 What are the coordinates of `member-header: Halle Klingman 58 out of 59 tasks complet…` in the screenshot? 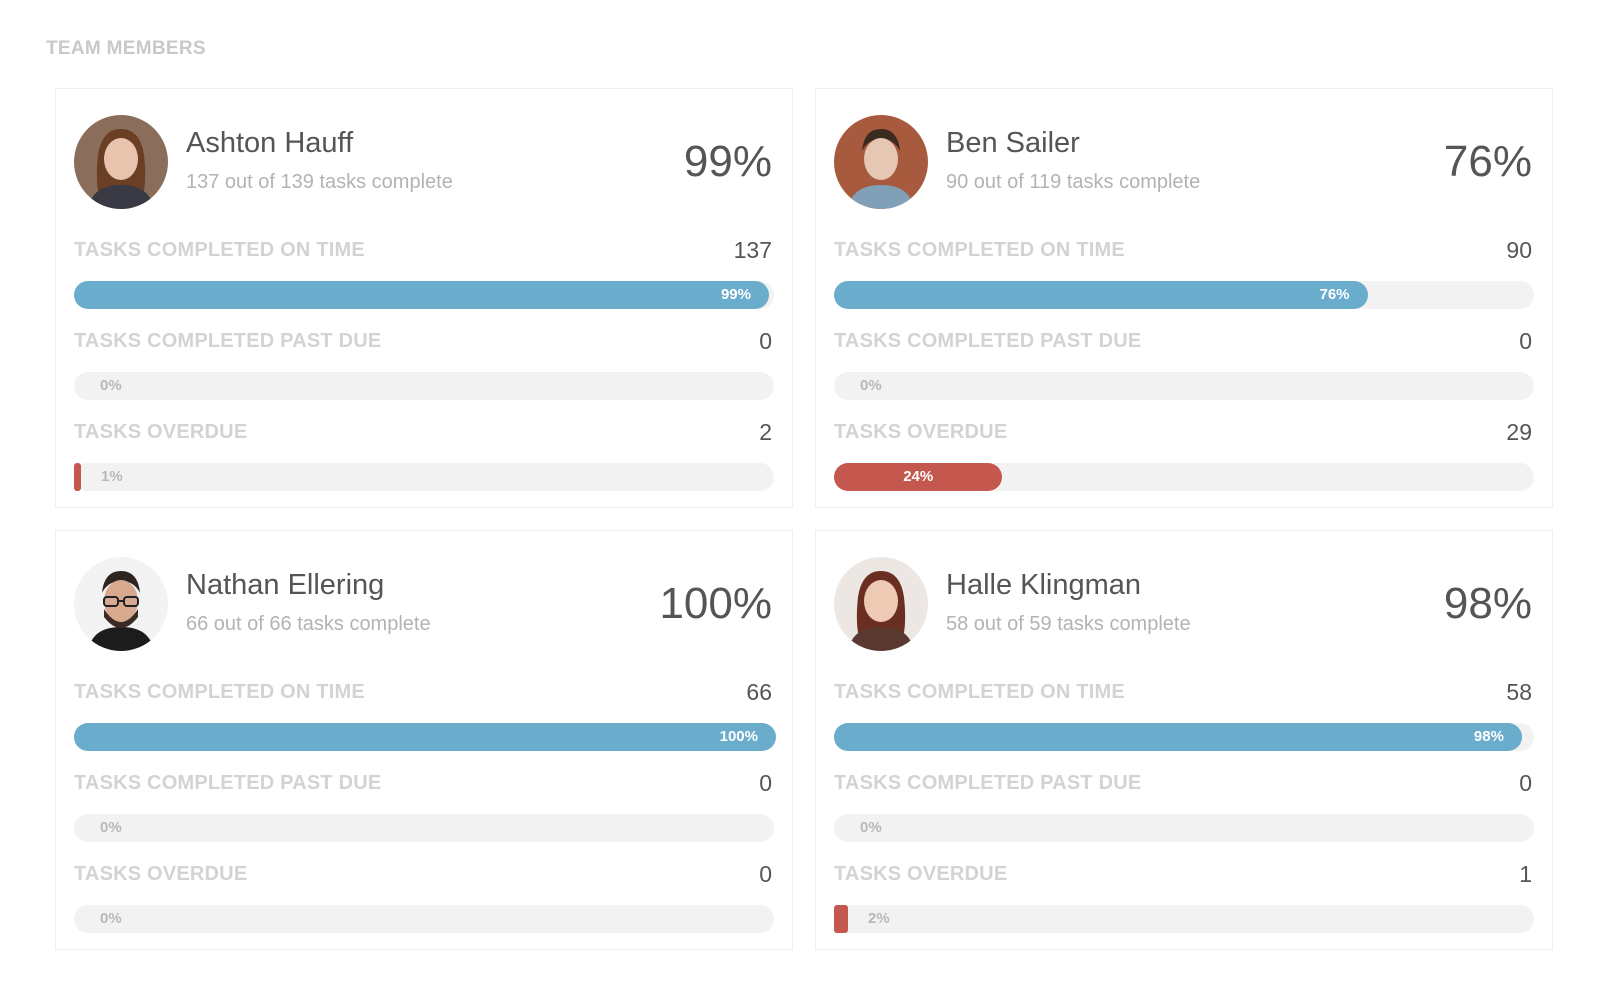 It's located at (1184, 605).